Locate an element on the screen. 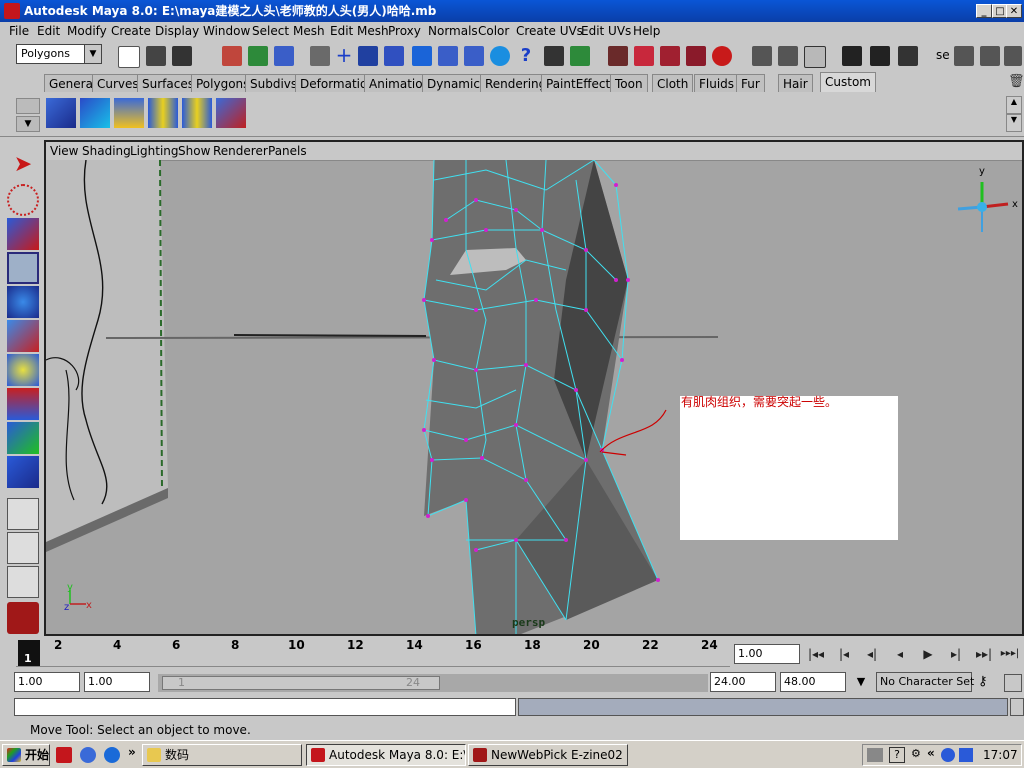  menu-mesh: Mesh is located at coordinates (309, 31).